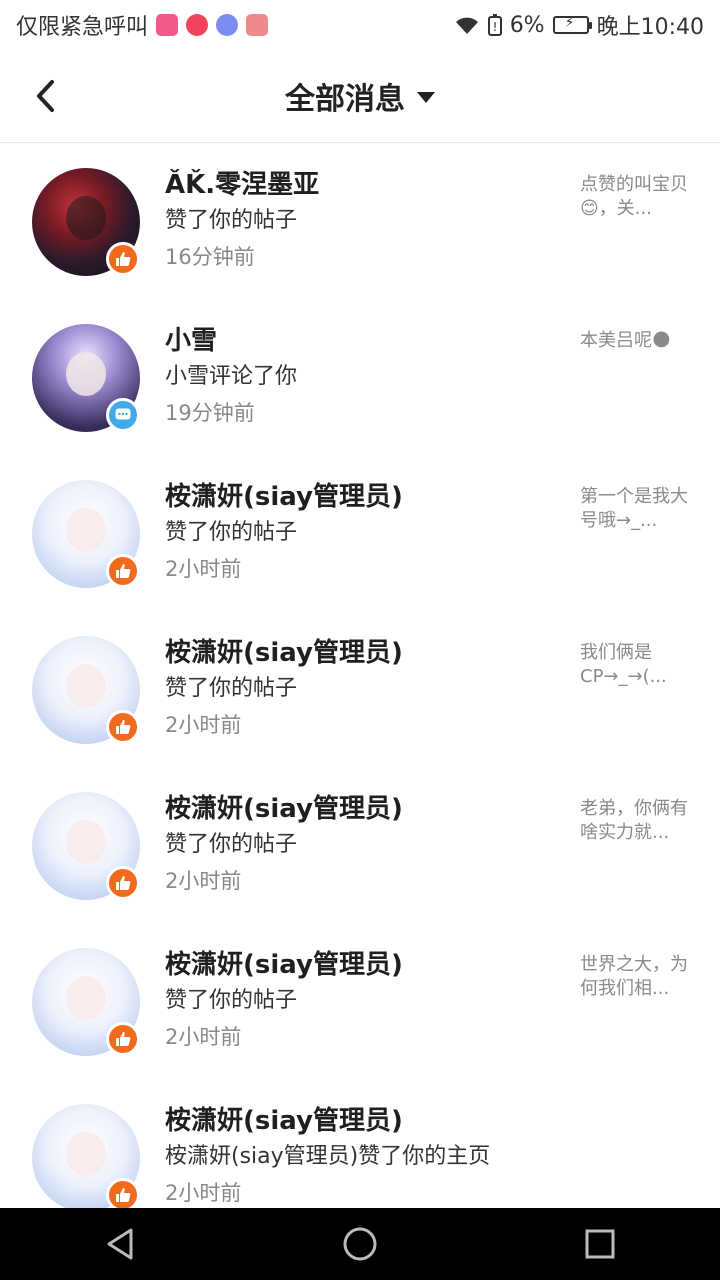 The width and height of the screenshot is (720, 1280). What do you see at coordinates (345, 99) in the screenshot?
I see `page-title: 全部消息` at bounding box center [345, 99].